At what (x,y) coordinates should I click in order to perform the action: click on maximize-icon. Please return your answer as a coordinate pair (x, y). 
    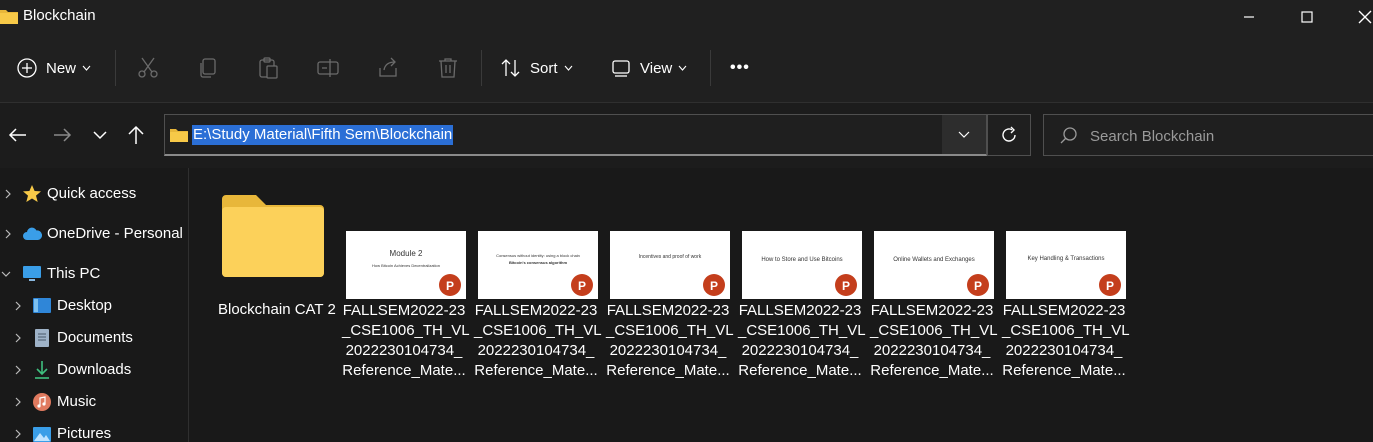
    Looking at the image, I should click on (1307, 17).